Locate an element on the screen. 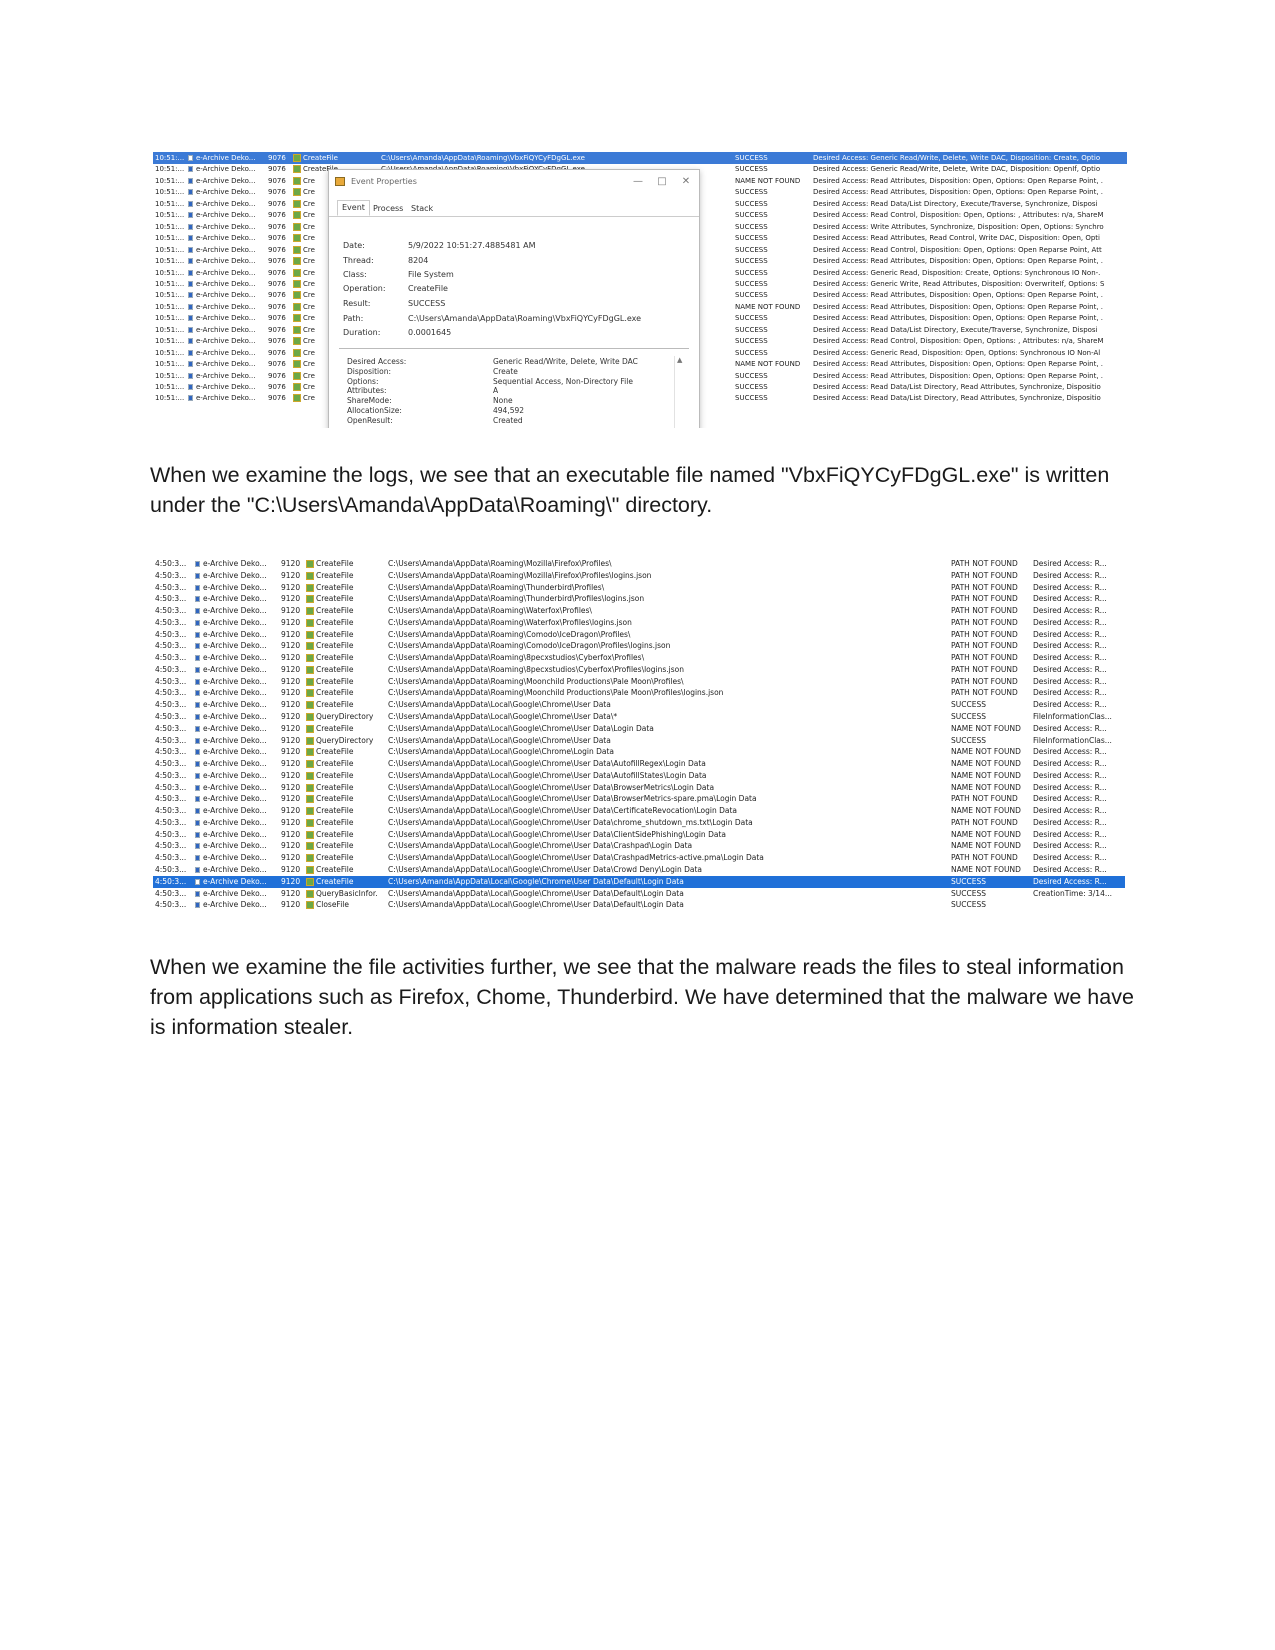  dialog-title: Event Properties is located at coordinates (384, 181).